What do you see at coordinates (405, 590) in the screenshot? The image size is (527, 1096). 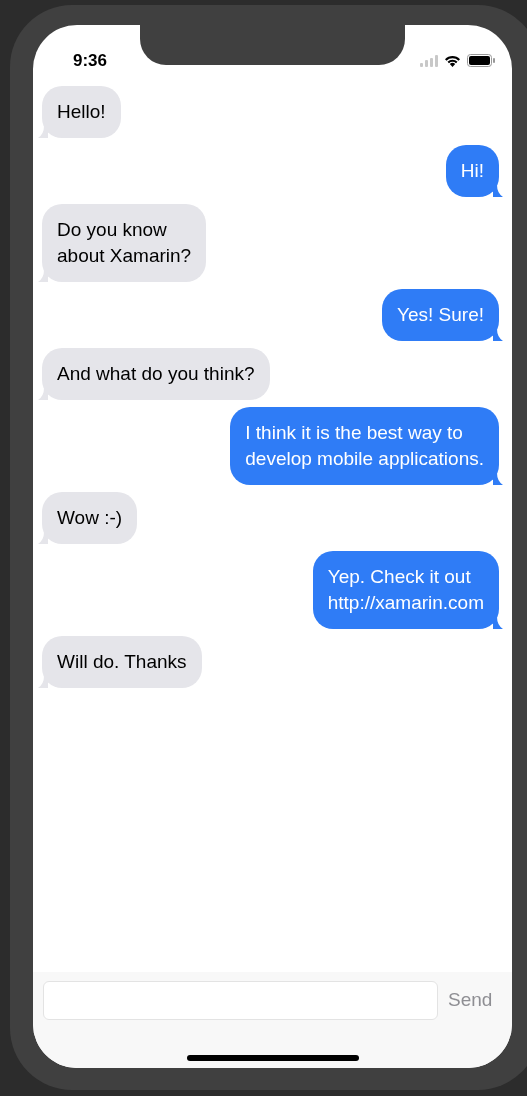 I see `message-bubble: Yep. Check it out http://xamarin.com` at bounding box center [405, 590].